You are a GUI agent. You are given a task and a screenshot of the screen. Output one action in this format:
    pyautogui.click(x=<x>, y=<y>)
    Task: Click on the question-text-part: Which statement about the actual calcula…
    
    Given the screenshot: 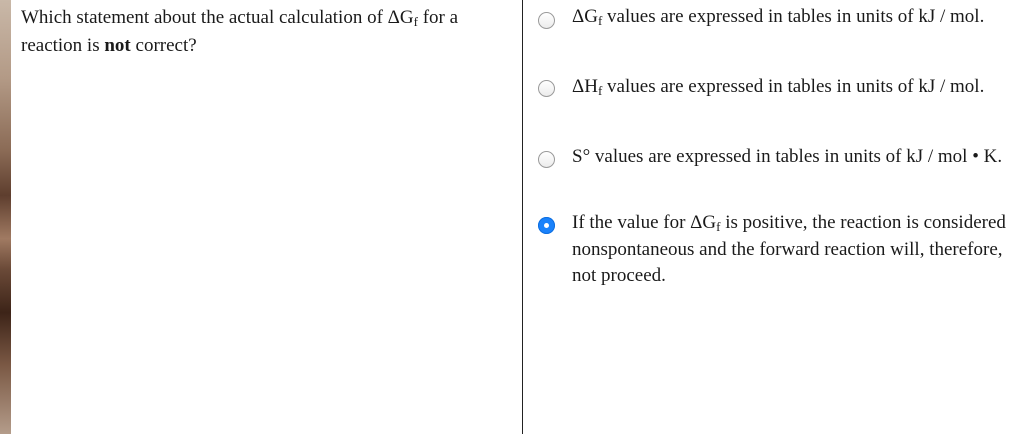 What is the action you would take?
    pyautogui.click(x=217, y=17)
    